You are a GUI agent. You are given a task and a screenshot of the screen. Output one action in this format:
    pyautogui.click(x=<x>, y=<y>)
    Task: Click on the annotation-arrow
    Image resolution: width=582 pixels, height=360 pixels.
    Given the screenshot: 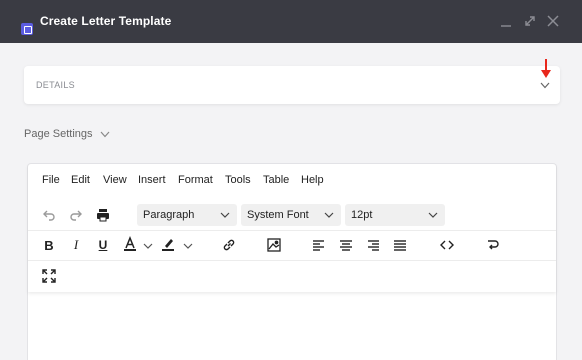 What is the action you would take?
    pyautogui.click(x=546, y=68)
    